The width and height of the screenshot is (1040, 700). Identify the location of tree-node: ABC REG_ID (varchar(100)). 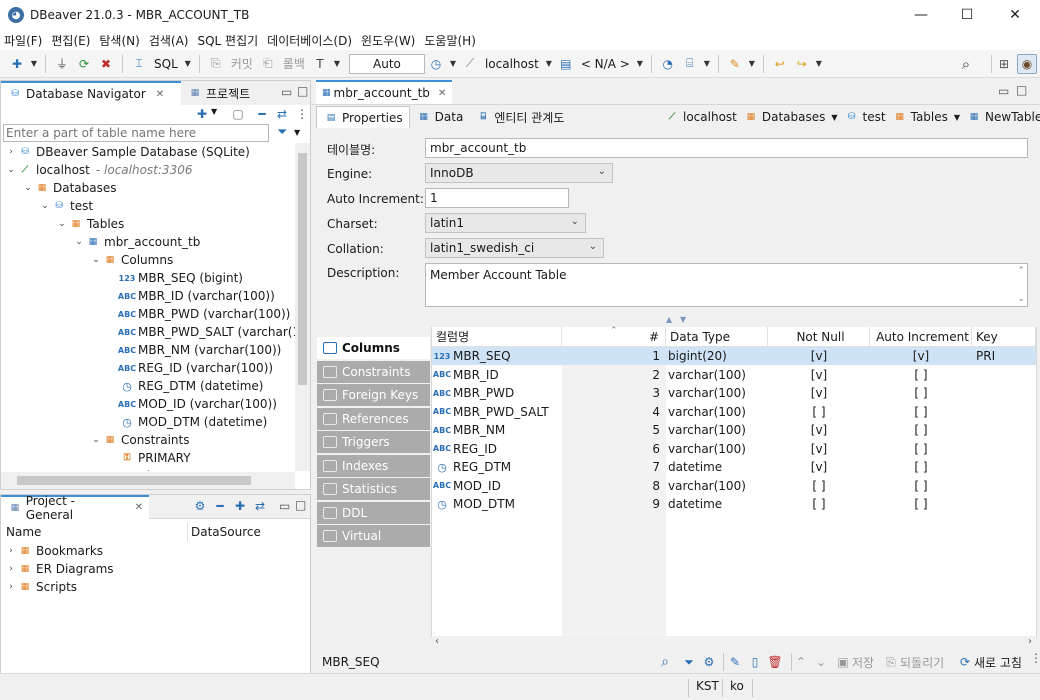
(137, 368).